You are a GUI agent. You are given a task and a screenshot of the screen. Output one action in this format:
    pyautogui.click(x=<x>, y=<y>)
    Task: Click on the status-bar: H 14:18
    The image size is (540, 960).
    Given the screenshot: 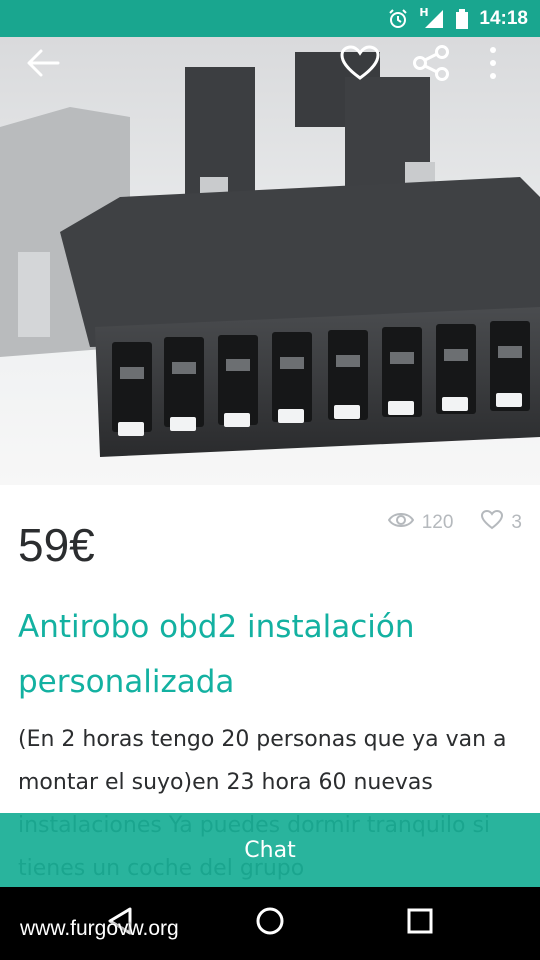 What is the action you would take?
    pyautogui.click(x=270, y=18)
    